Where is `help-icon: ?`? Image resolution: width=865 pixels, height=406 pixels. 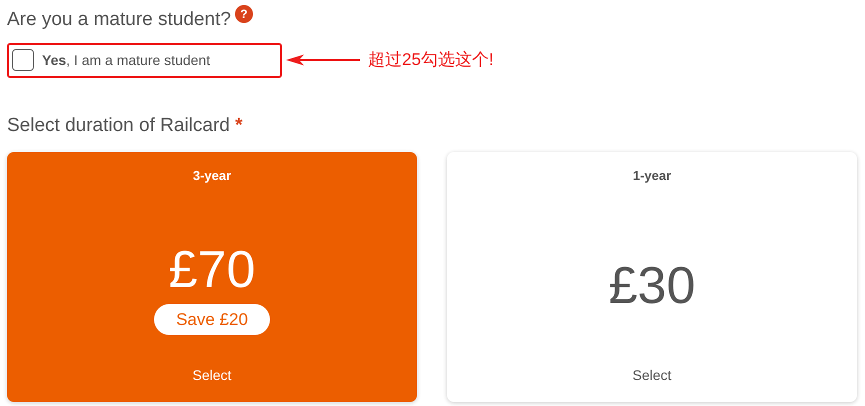 help-icon: ? is located at coordinates (243, 14).